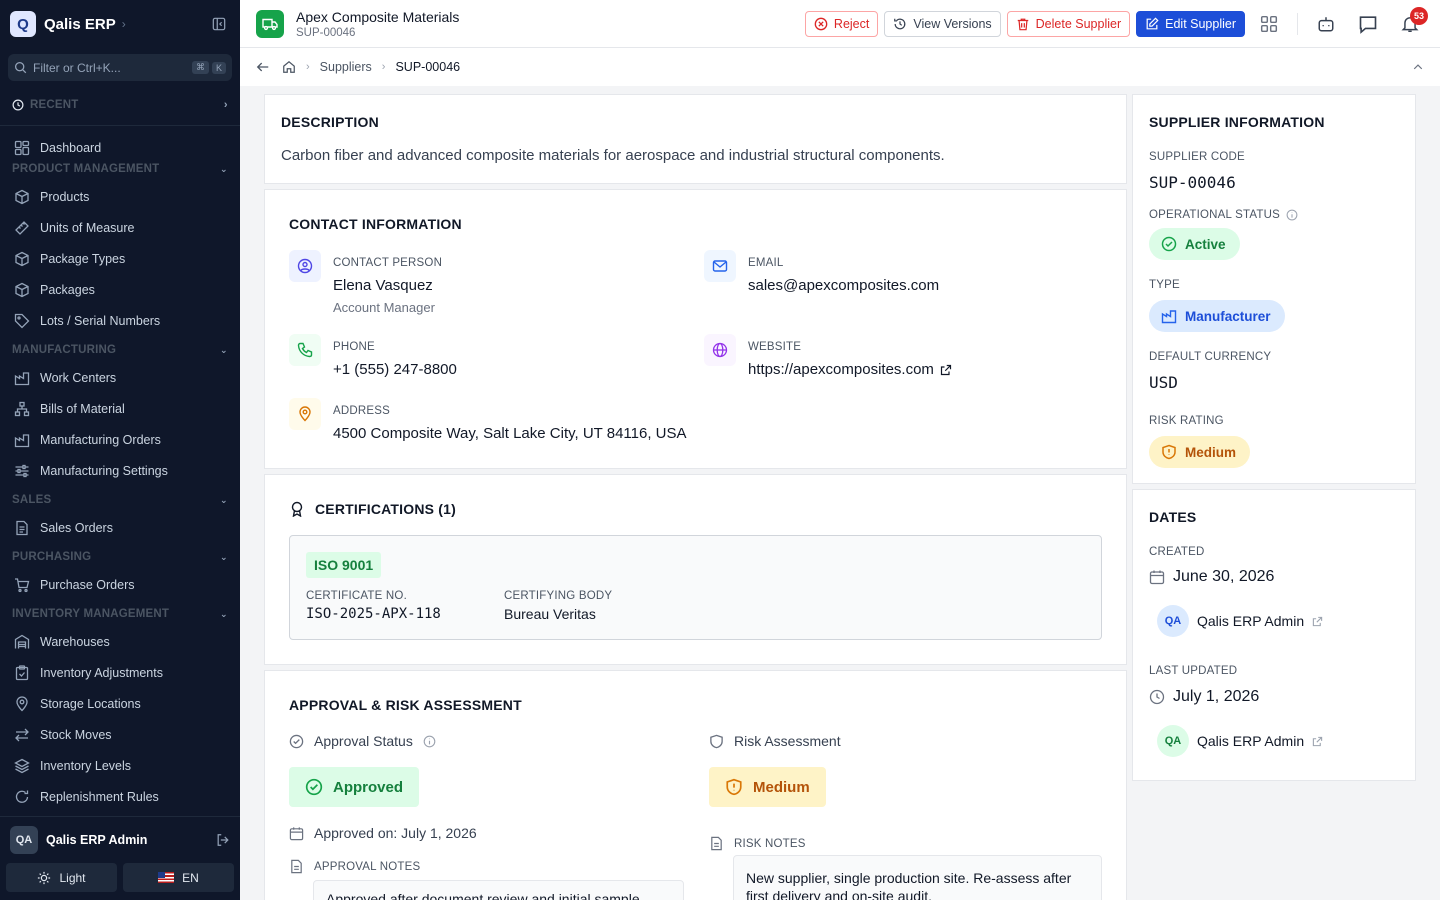 The width and height of the screenshot is (1440, 900). Describe the element at coordinates (1068, 23) in the screenshot. I see `delete-supplier-button: Delete Supplier` at that location.